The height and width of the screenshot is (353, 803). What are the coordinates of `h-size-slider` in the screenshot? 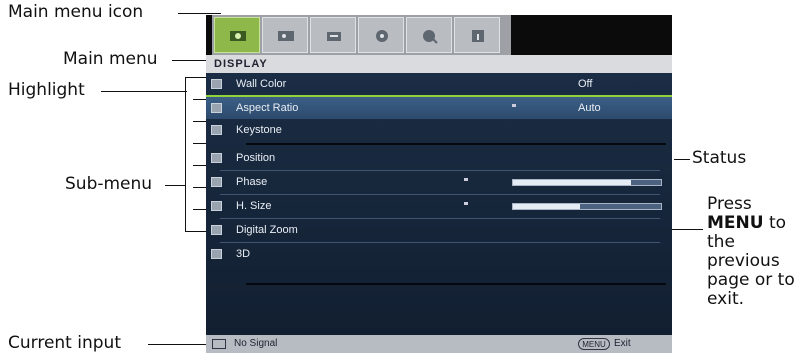 It's located at (587, 206).